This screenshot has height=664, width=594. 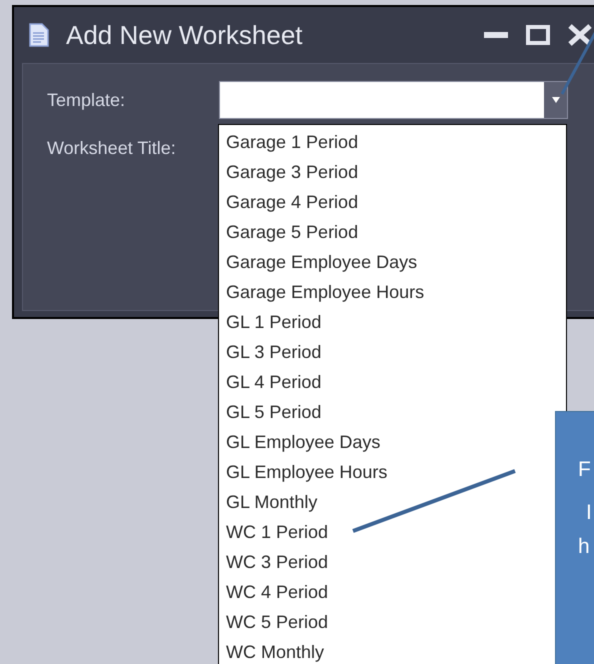 I want to click on window-title: Add New Worksheet, so click(x=184, y=35).